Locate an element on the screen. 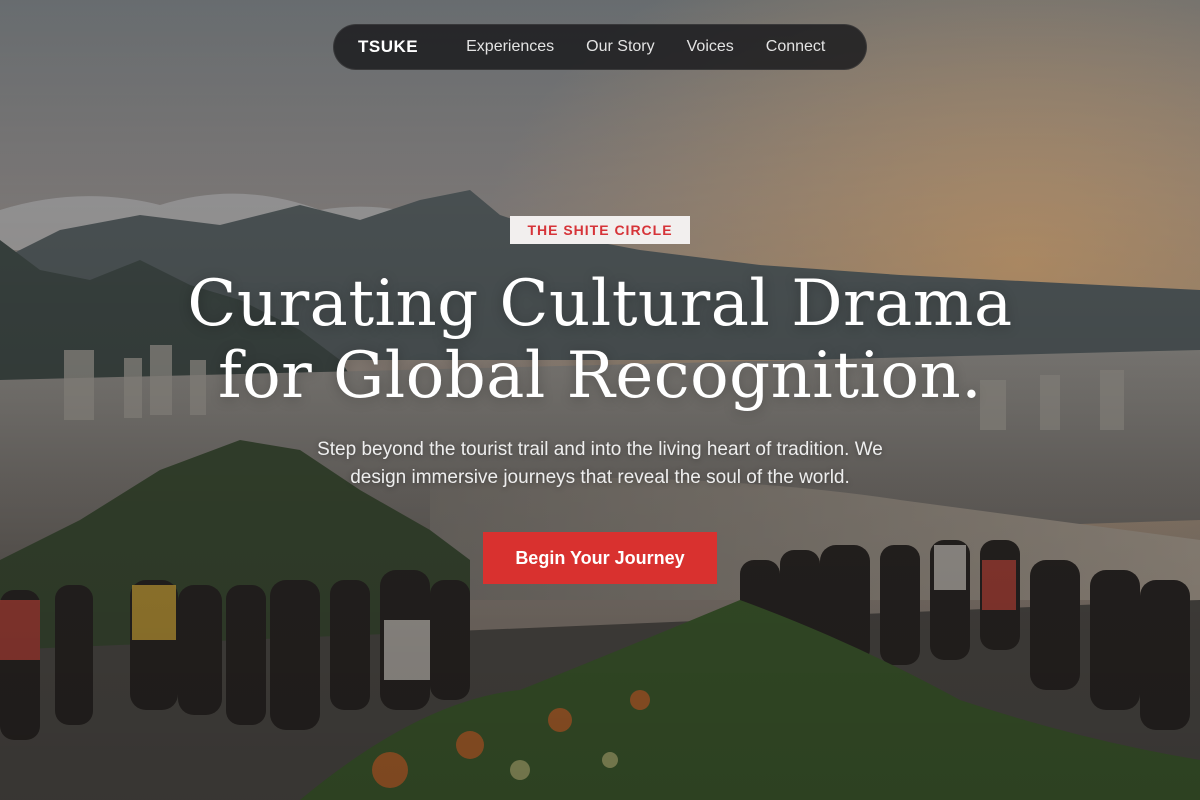 The width and height of the screenshot is (1200, 800). begin-journey-button: Begin Your Journey is located at coordinates (600, 558).